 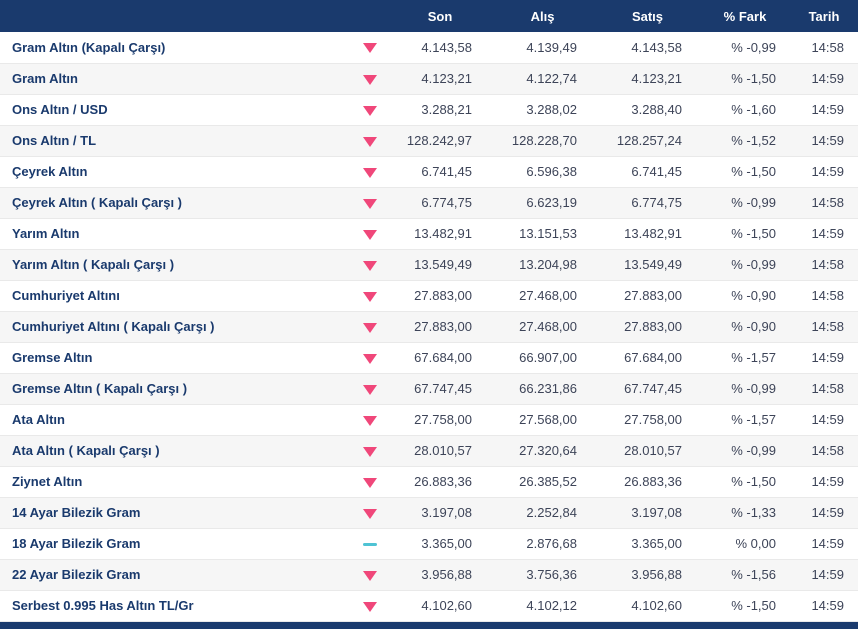 I want to click on satis-value: 26.883,36, so click(x=653, y=481).